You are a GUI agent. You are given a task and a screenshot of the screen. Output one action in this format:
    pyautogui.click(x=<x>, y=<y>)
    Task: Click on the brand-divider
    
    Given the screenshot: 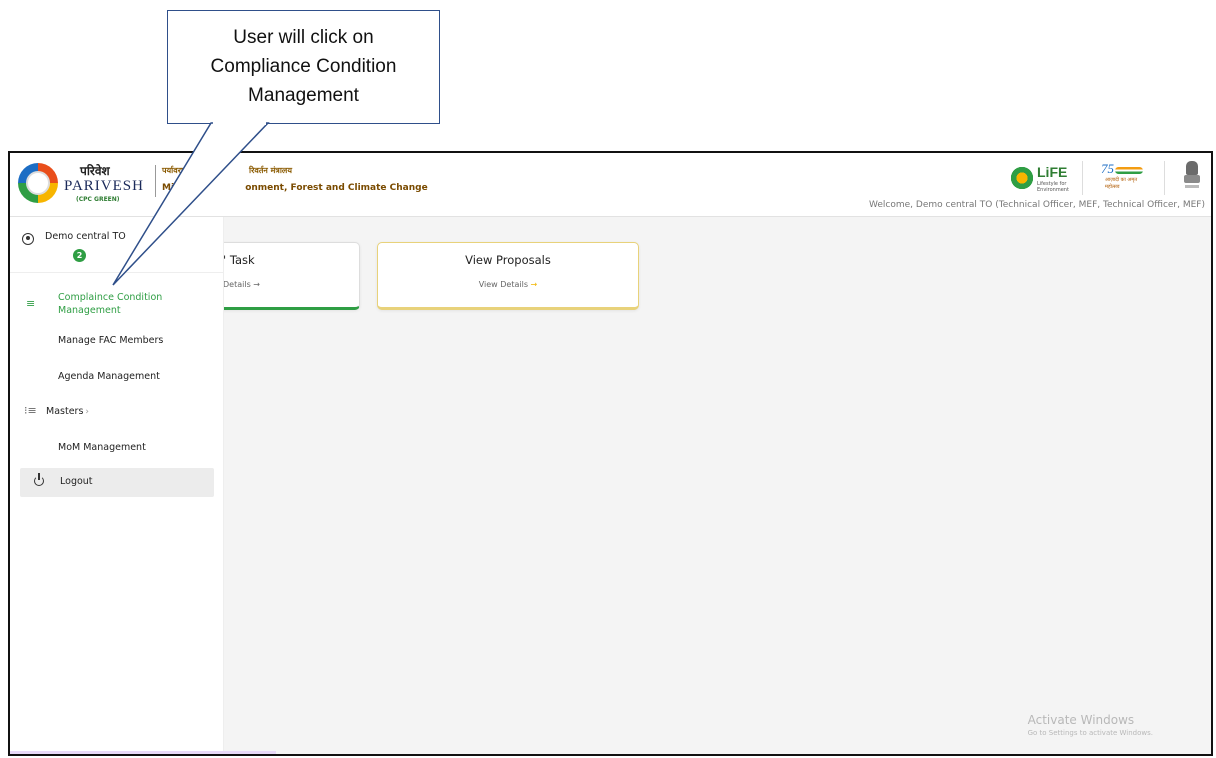 What is the action you would take?
    pyautogui.click(x=155, y=181)
    